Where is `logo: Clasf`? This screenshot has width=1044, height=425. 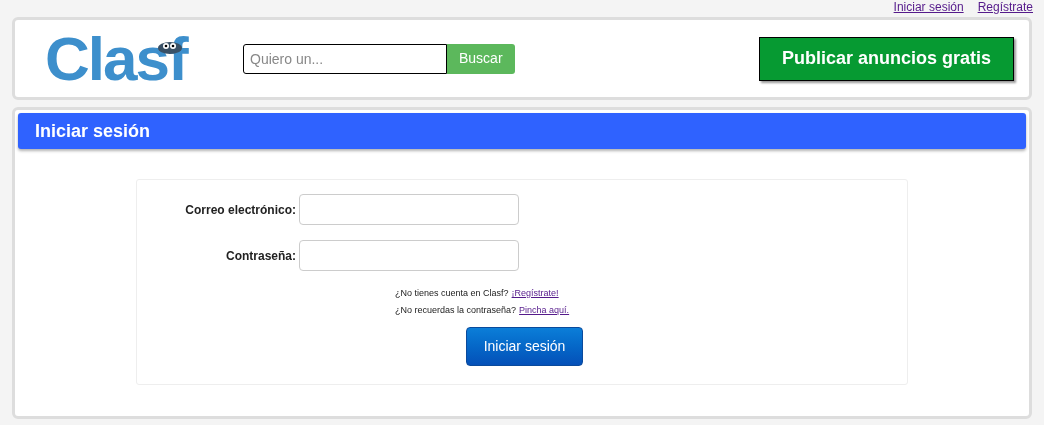 logo: Clasf is located at coordinates (116, 58).